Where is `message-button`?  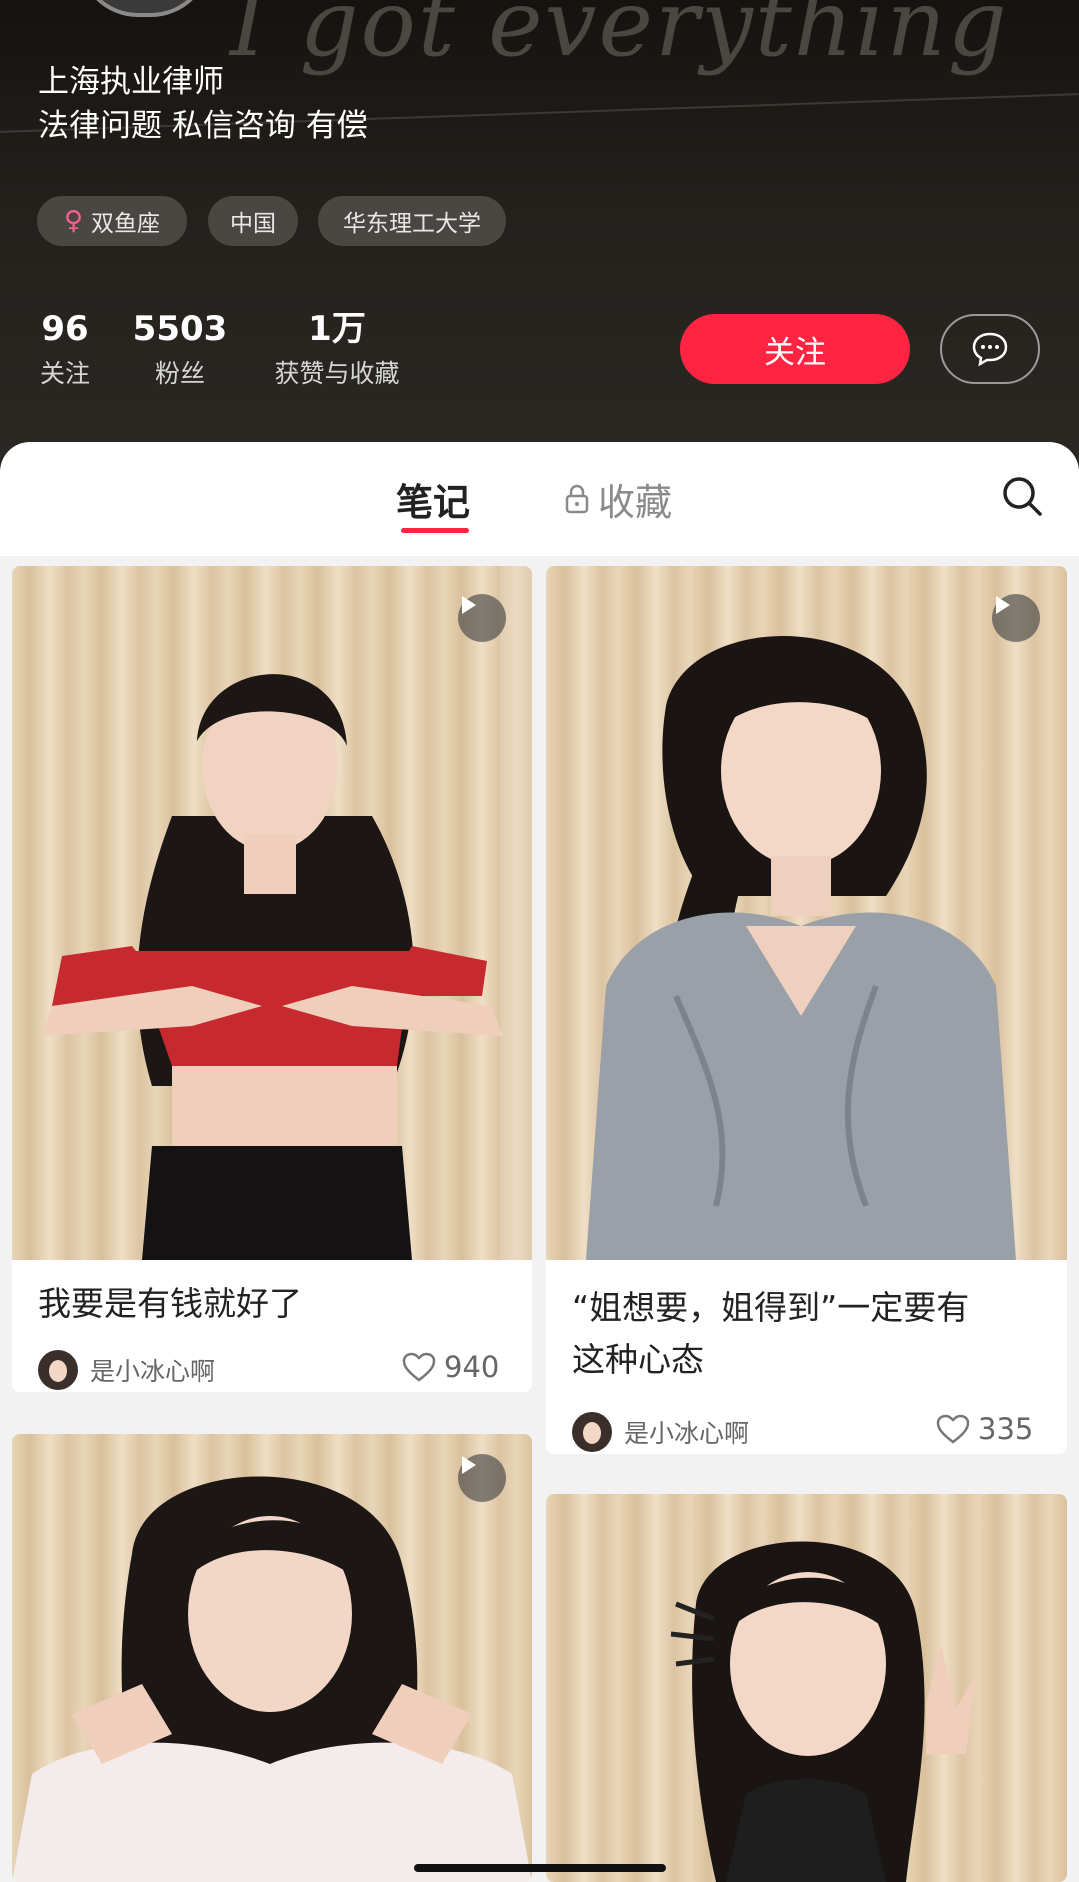 message-button is located at coordinates (990, 349).